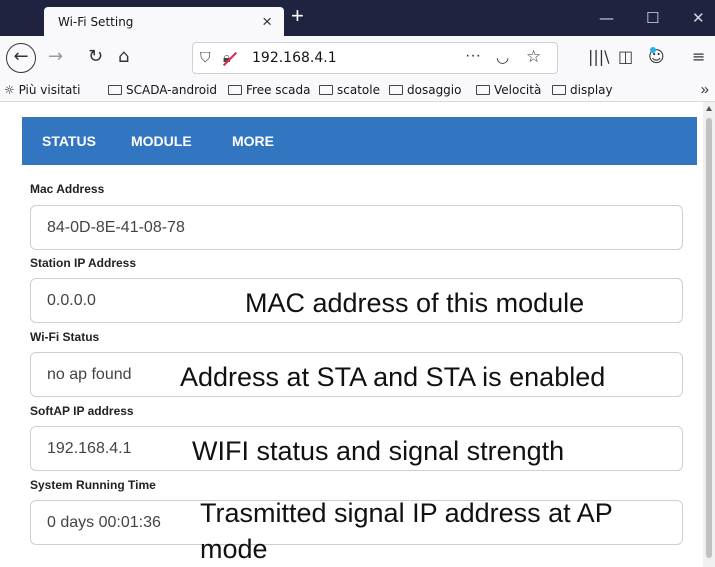  What do you see at coordinates (582, 90) in the screenshot?
I see `bookmark-folder: display` at bounding box center [582, 90].